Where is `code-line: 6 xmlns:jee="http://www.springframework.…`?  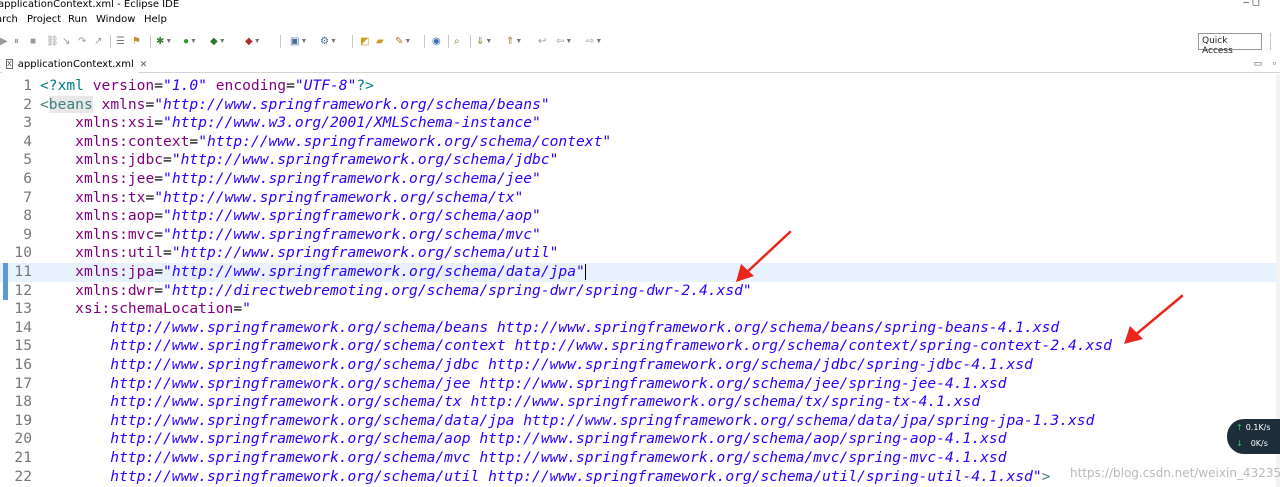
code-line: 6 xmlns:jee="http://www.springframework.… is located at coordinates (640, 179).